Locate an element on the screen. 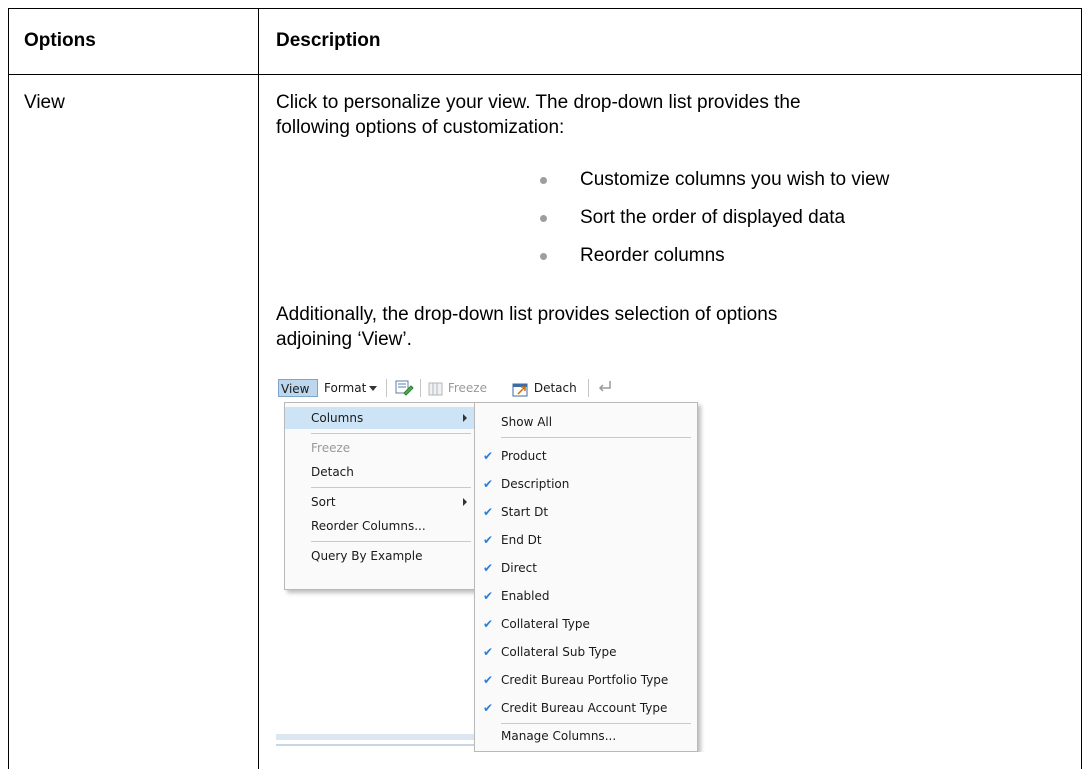  format-menu-button: Format is located at coordinates (351, 388).